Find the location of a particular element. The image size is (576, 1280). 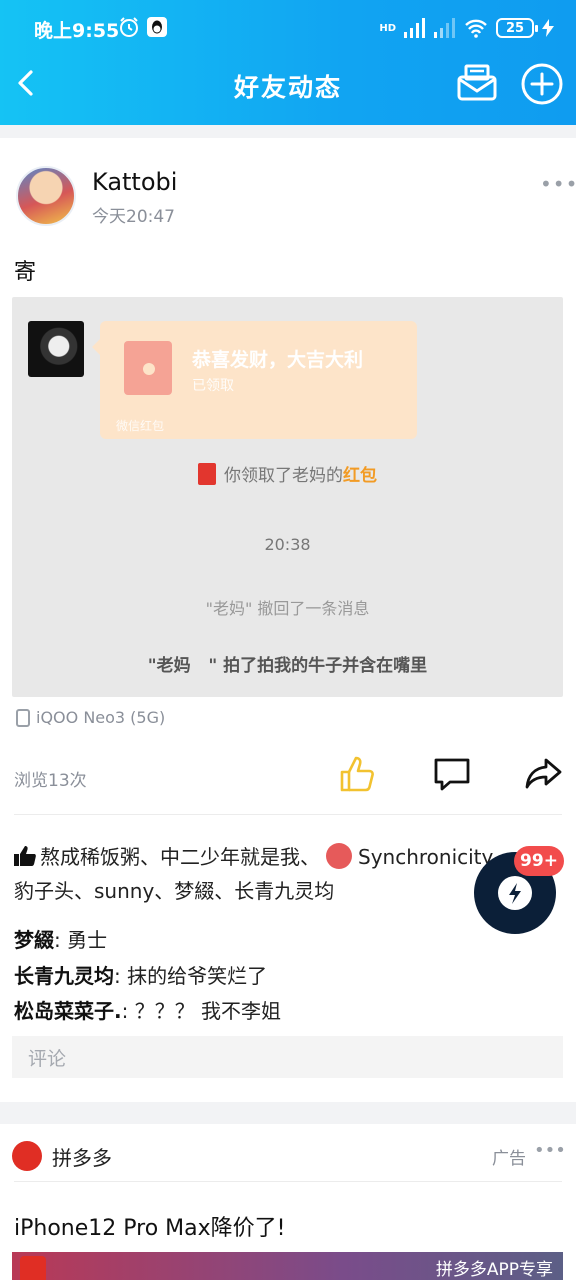

received-notice: 你领取了老妈的红包 is located at coordinates (287, 473).